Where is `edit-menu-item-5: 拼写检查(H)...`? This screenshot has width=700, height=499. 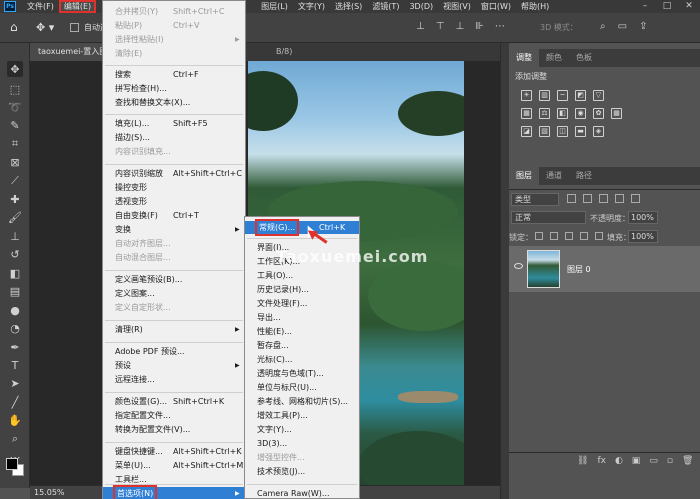 edit-menu-item-5: 拼写检查(H)... is located at coordinates (174, 88).